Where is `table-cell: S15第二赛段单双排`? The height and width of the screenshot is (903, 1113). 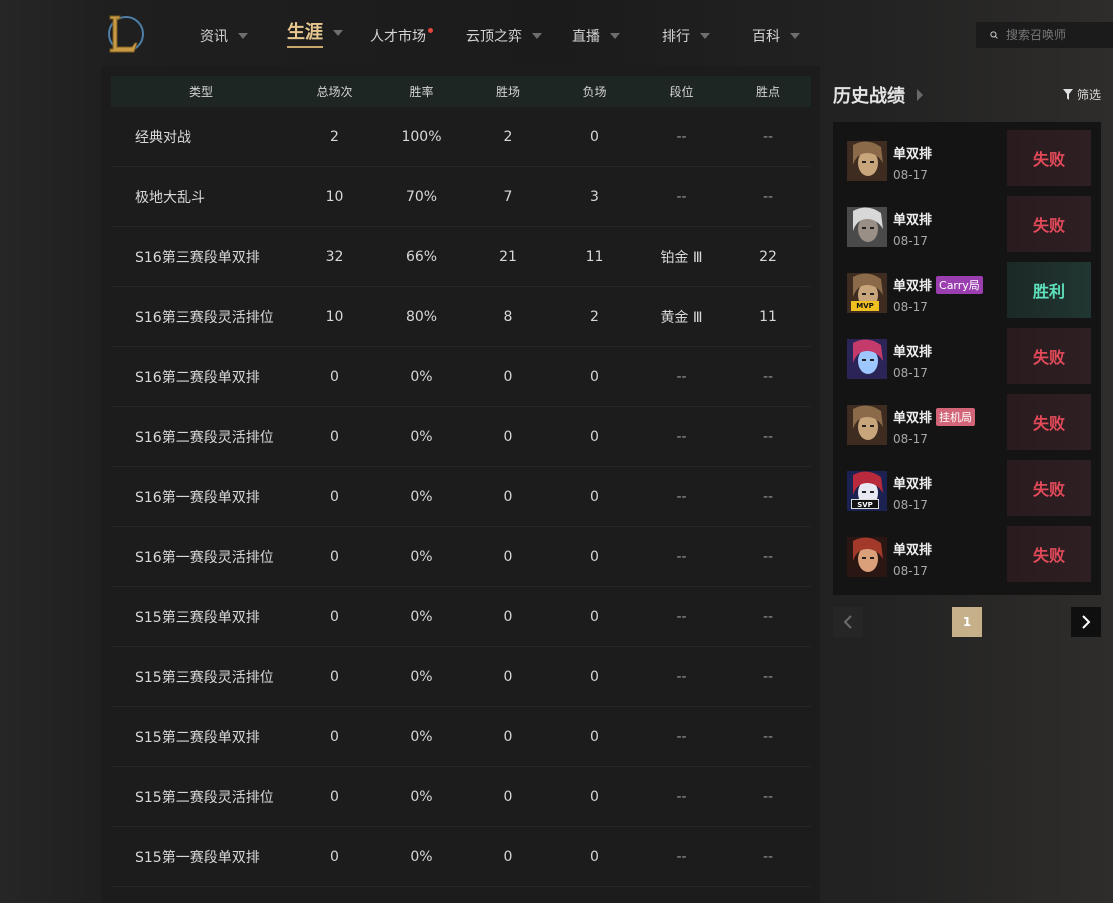 table-cell: S15第二赛段单双排 is located at coordinates (201, 736).